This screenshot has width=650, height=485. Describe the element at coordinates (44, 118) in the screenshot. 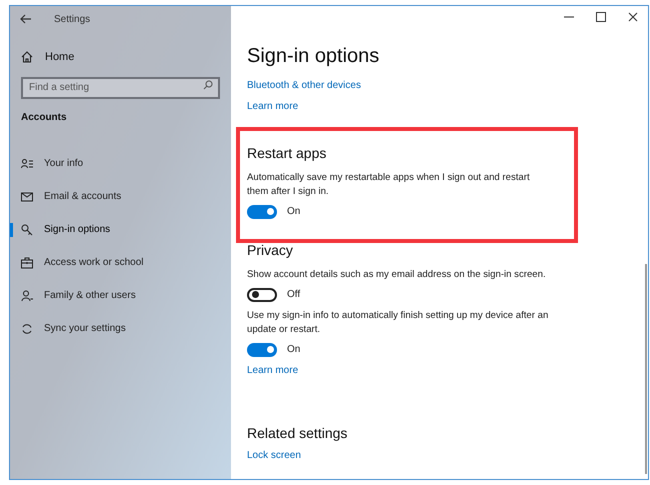

I see `section-heading: Accounts` at that location.